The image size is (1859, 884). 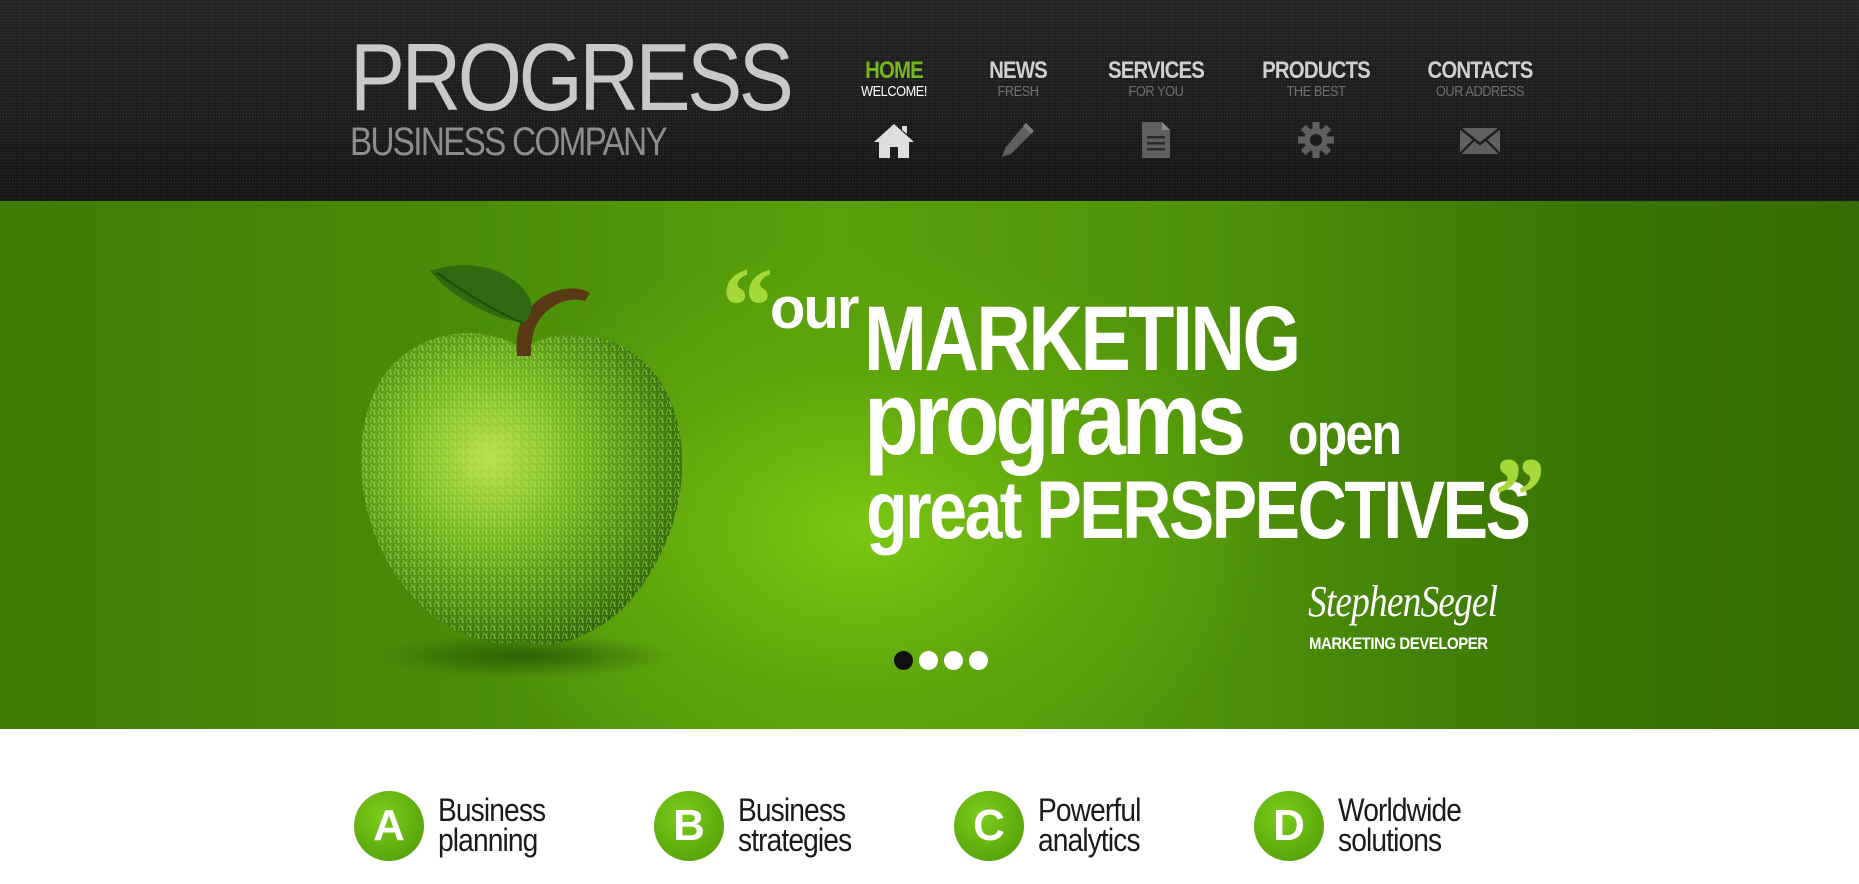 What do you see at coordinates (1316, 109) in the screenshot?
I see `nav-item-products: PRODUCTS THE BEST` at bounding box center [1316, 109].